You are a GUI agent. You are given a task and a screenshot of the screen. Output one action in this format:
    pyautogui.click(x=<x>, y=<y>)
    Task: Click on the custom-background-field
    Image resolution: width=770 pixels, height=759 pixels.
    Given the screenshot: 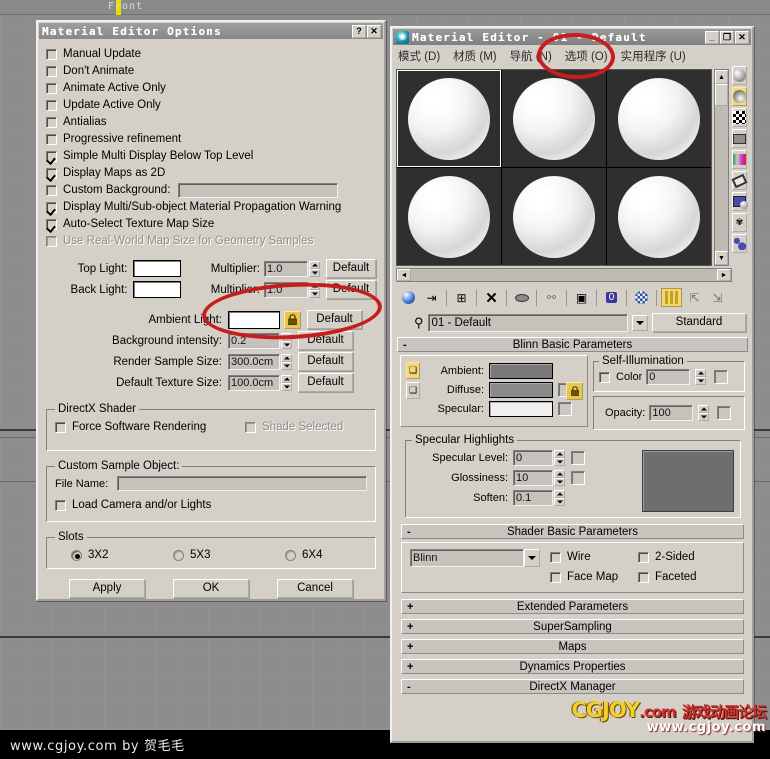 What is the action you would take?
    pyautogui.click(x=258, y=190)
    